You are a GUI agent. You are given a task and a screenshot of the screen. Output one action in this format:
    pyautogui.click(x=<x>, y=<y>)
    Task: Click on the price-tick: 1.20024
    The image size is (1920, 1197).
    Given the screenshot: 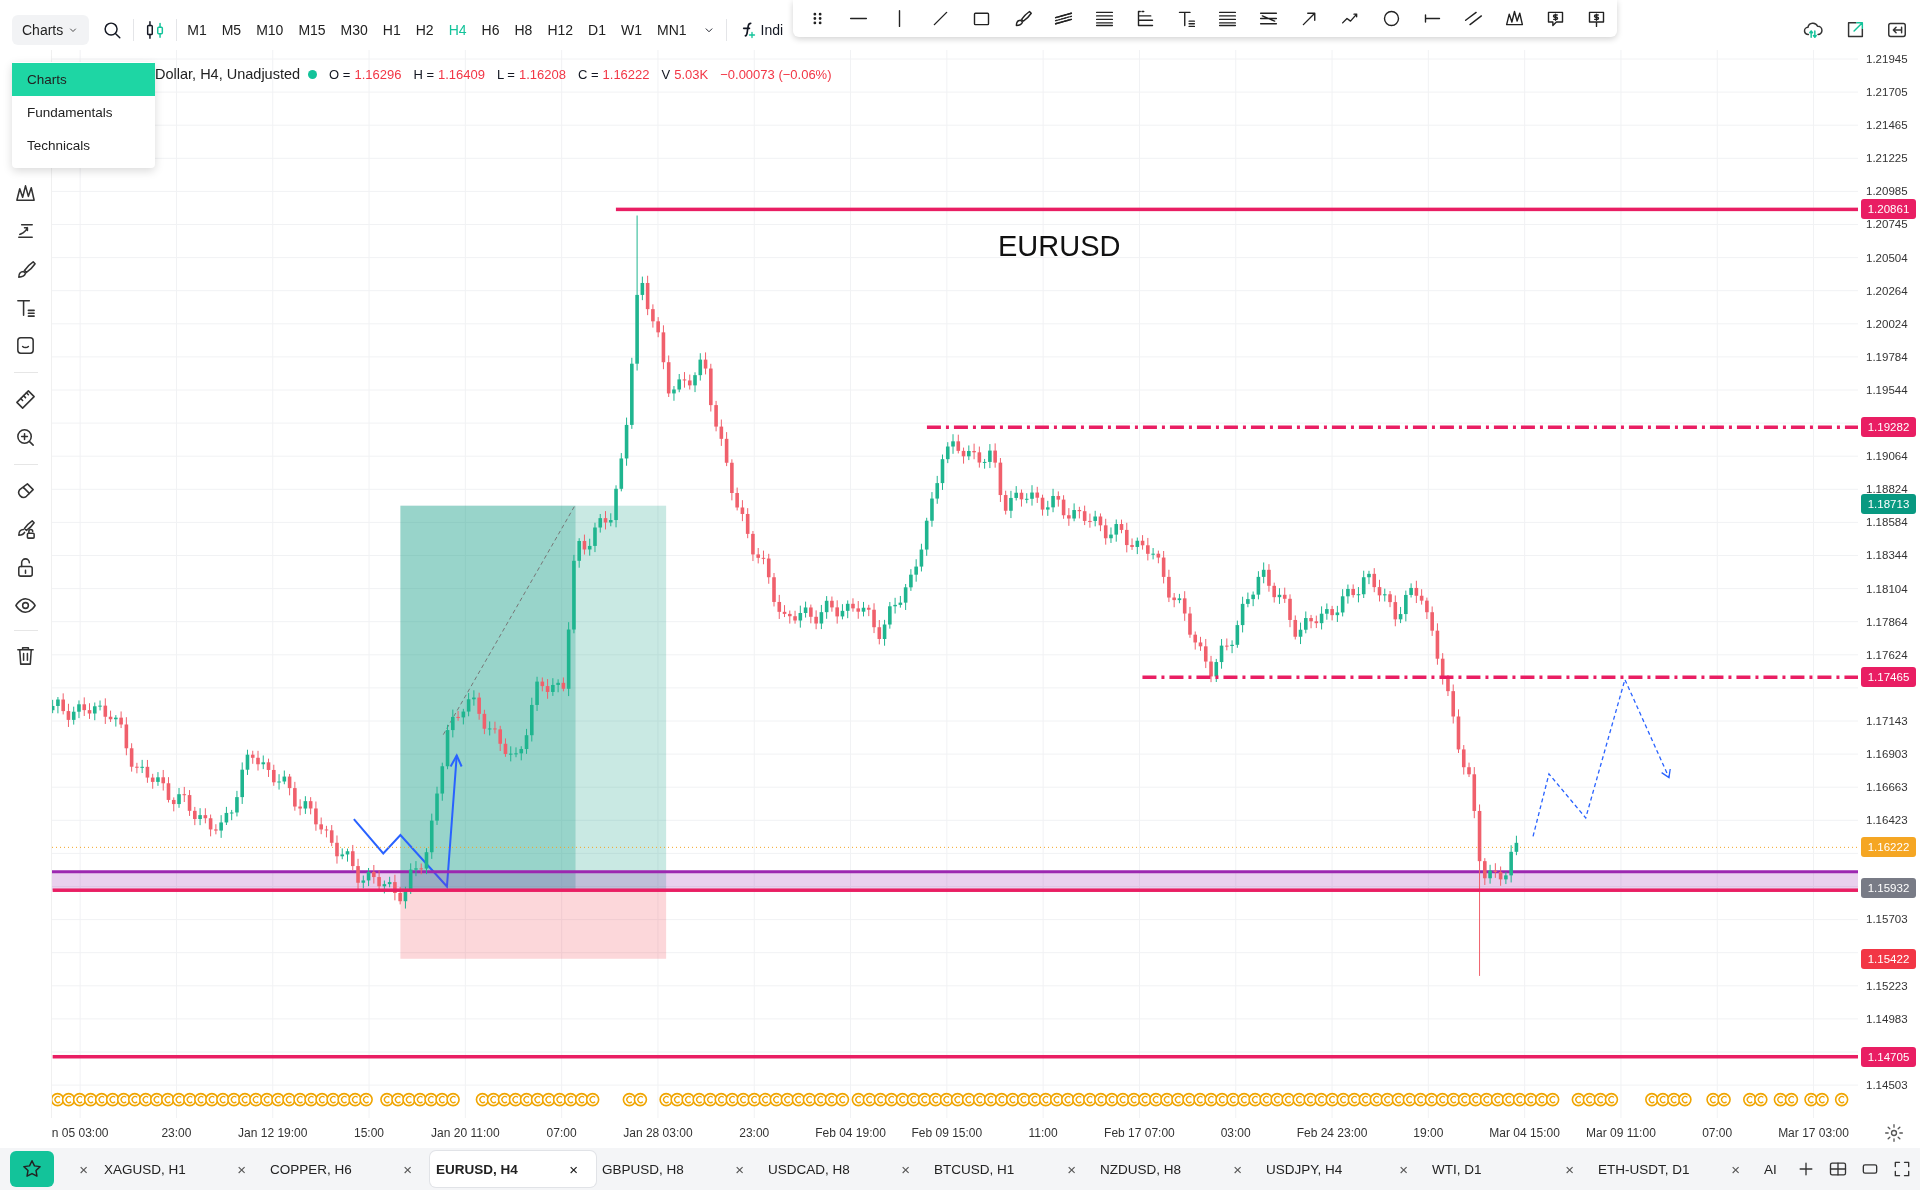 What is the action you would take?
    pyautogui.click(x=1887, y=323)
    